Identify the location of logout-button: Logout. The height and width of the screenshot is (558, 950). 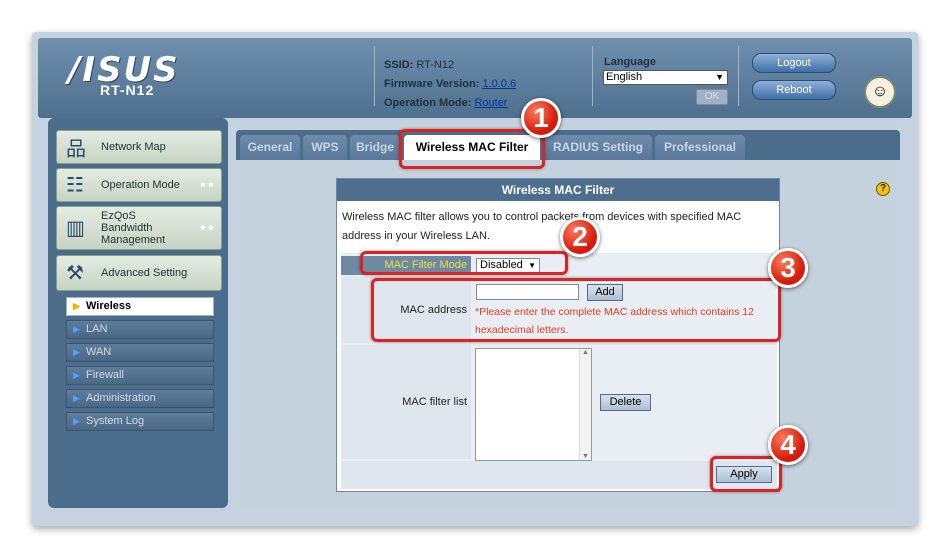
(794, 63).